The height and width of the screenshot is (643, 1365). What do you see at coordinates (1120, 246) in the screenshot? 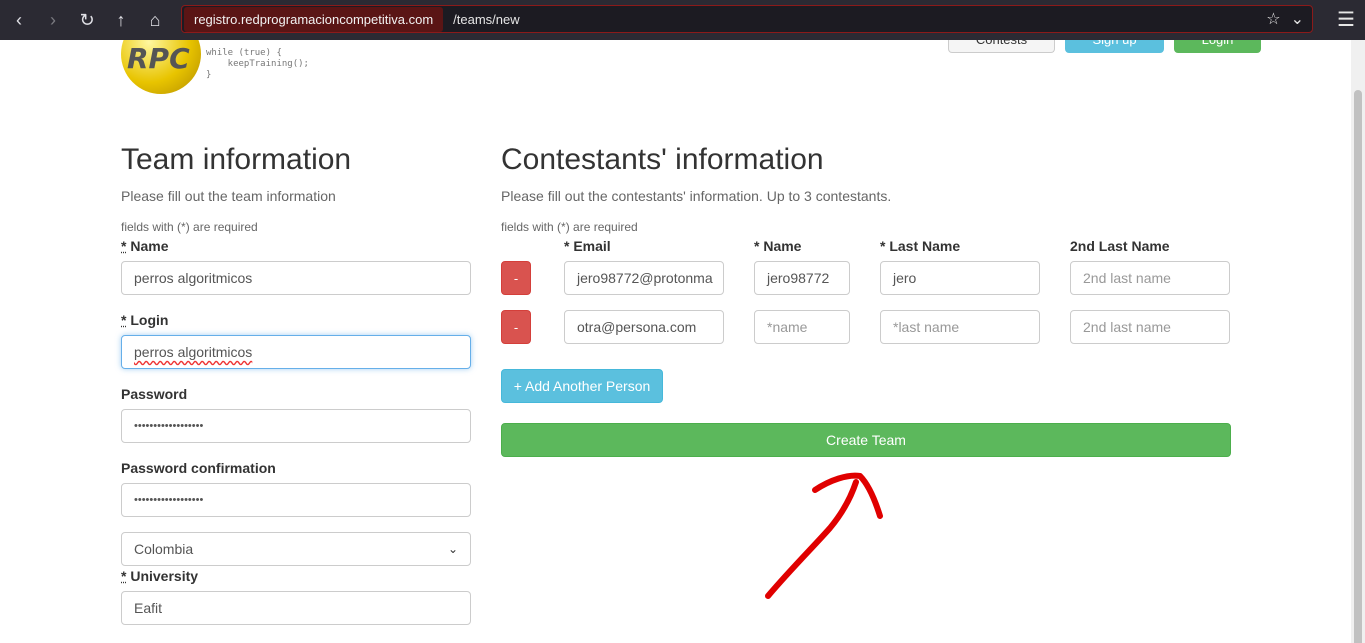
I see `col-second-last-name-header: 2nd Last Name` at bounding box center [1120, 246].